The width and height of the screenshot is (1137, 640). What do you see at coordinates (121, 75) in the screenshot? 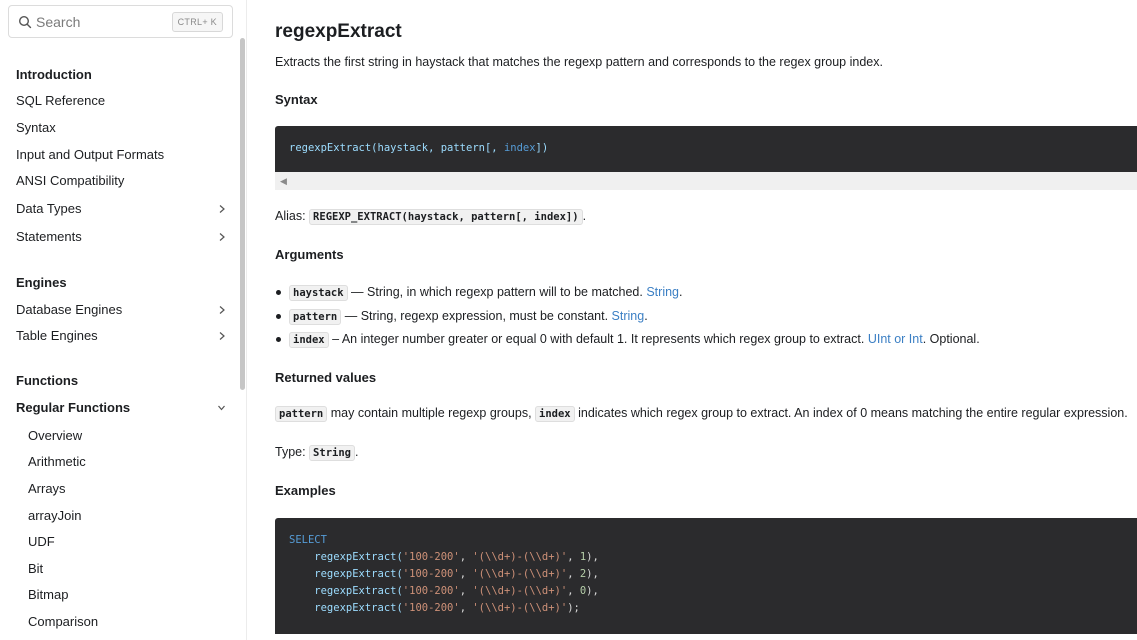
I see `sidebar-item-introduction: Introduction` at bounding box center [121, 75].